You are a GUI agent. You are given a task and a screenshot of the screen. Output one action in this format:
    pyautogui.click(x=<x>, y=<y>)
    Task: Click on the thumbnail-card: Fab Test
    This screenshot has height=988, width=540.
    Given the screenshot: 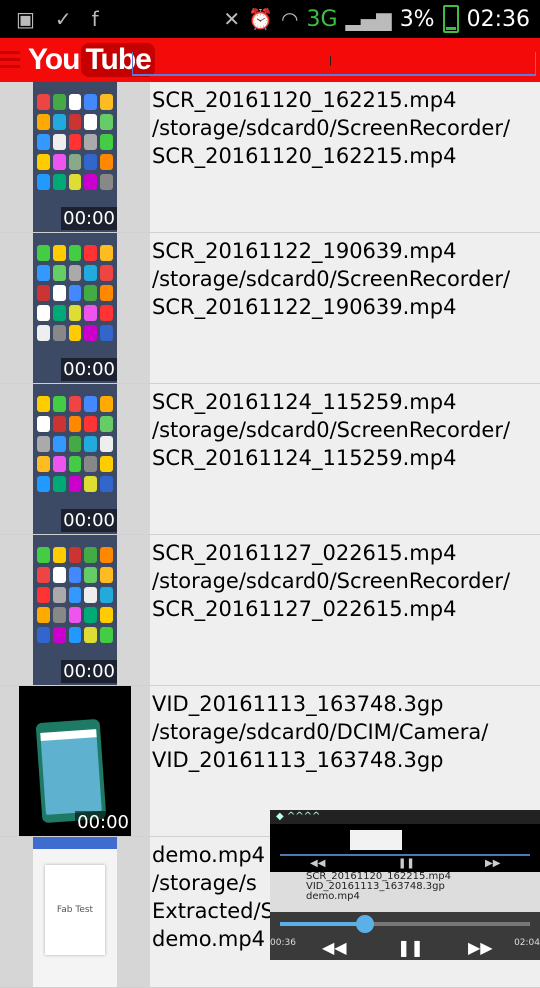 What is the action you would take?
    pyautogui.click(x=75, y=910)
    